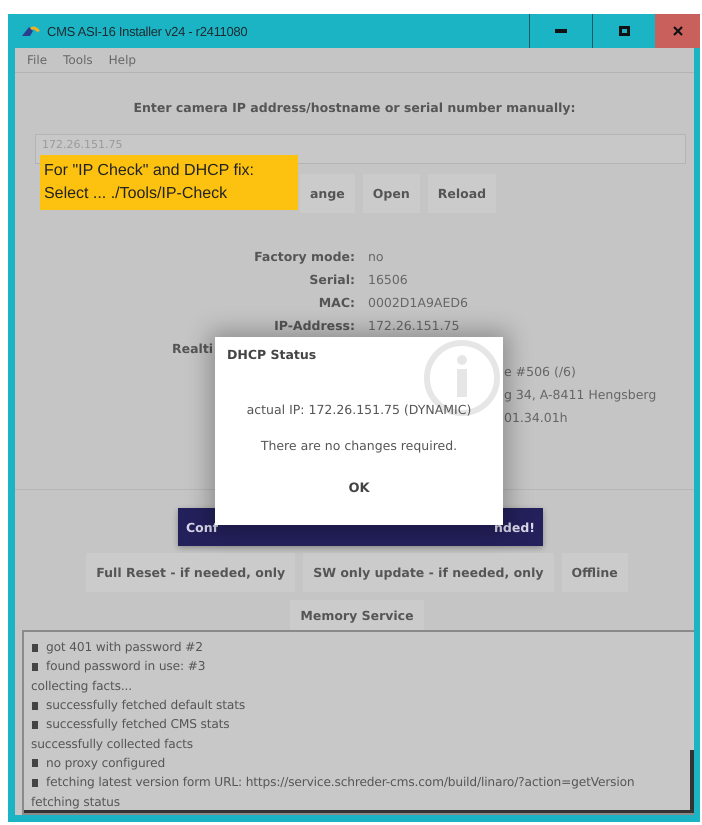 The image size is (702, 825). What do you see at coordinates (112, 744) in the screenshot?
I see `log-line: successfully collected facts` at bounding box center [112, 744].